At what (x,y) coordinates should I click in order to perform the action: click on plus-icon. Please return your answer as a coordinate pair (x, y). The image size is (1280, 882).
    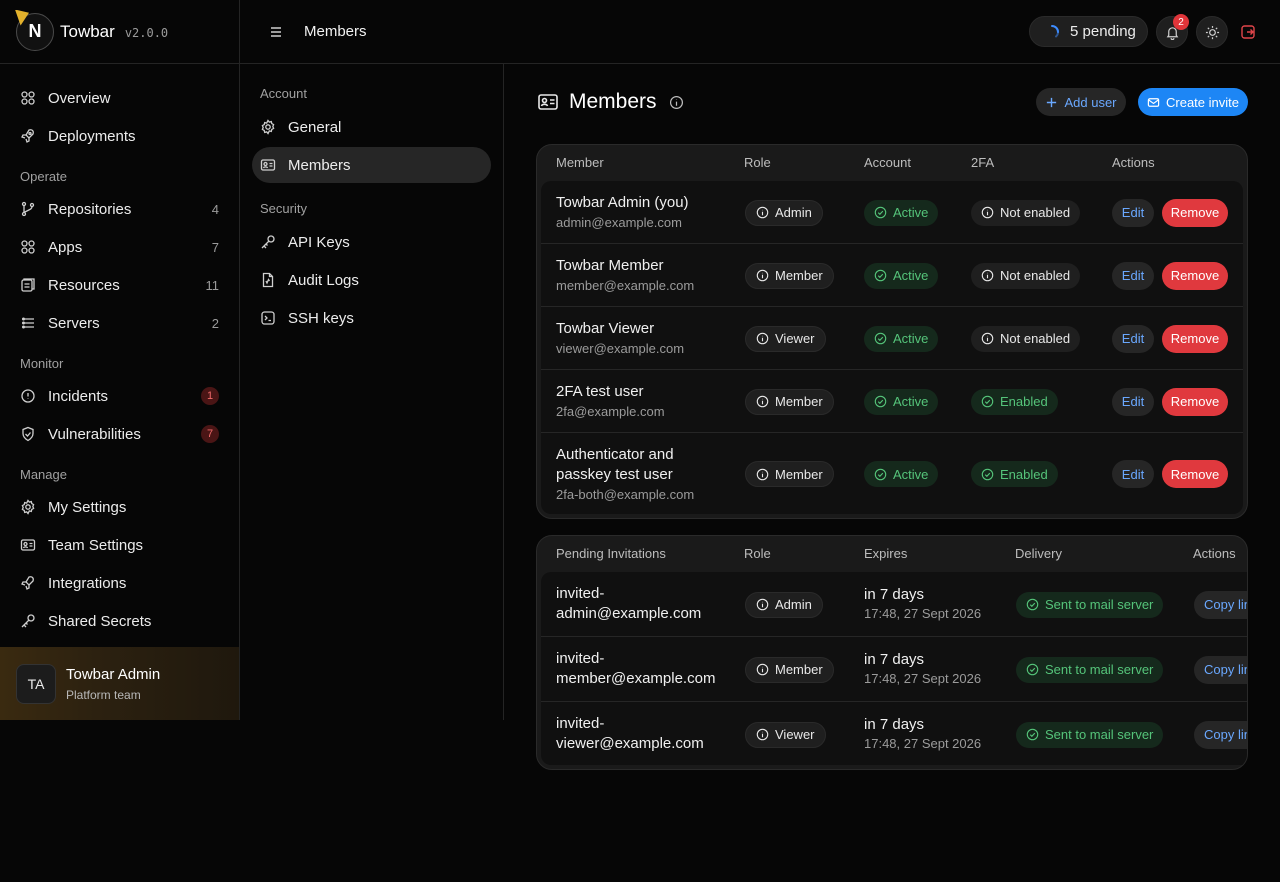
    Looking at the image, I should click on (1052, 102).